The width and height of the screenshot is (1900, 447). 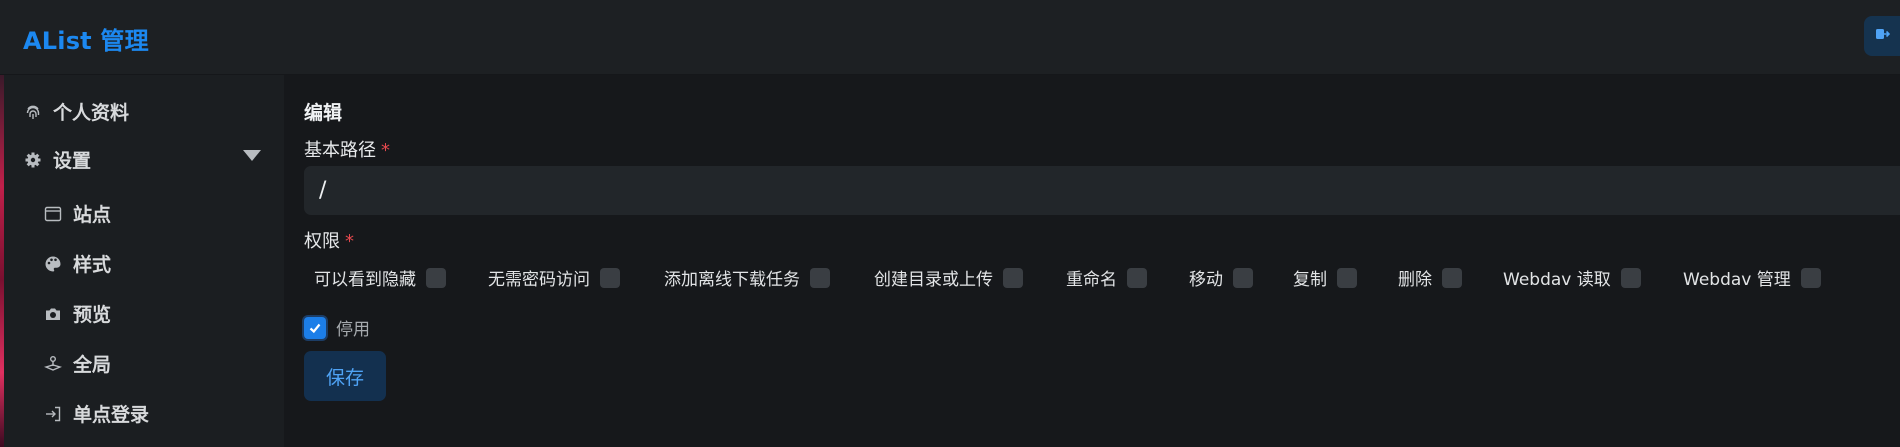 What do you see at coordinates (92, 265) in the screenshot?
I see `sidebar-item-label: 样式` at bounding box center [92, 265].